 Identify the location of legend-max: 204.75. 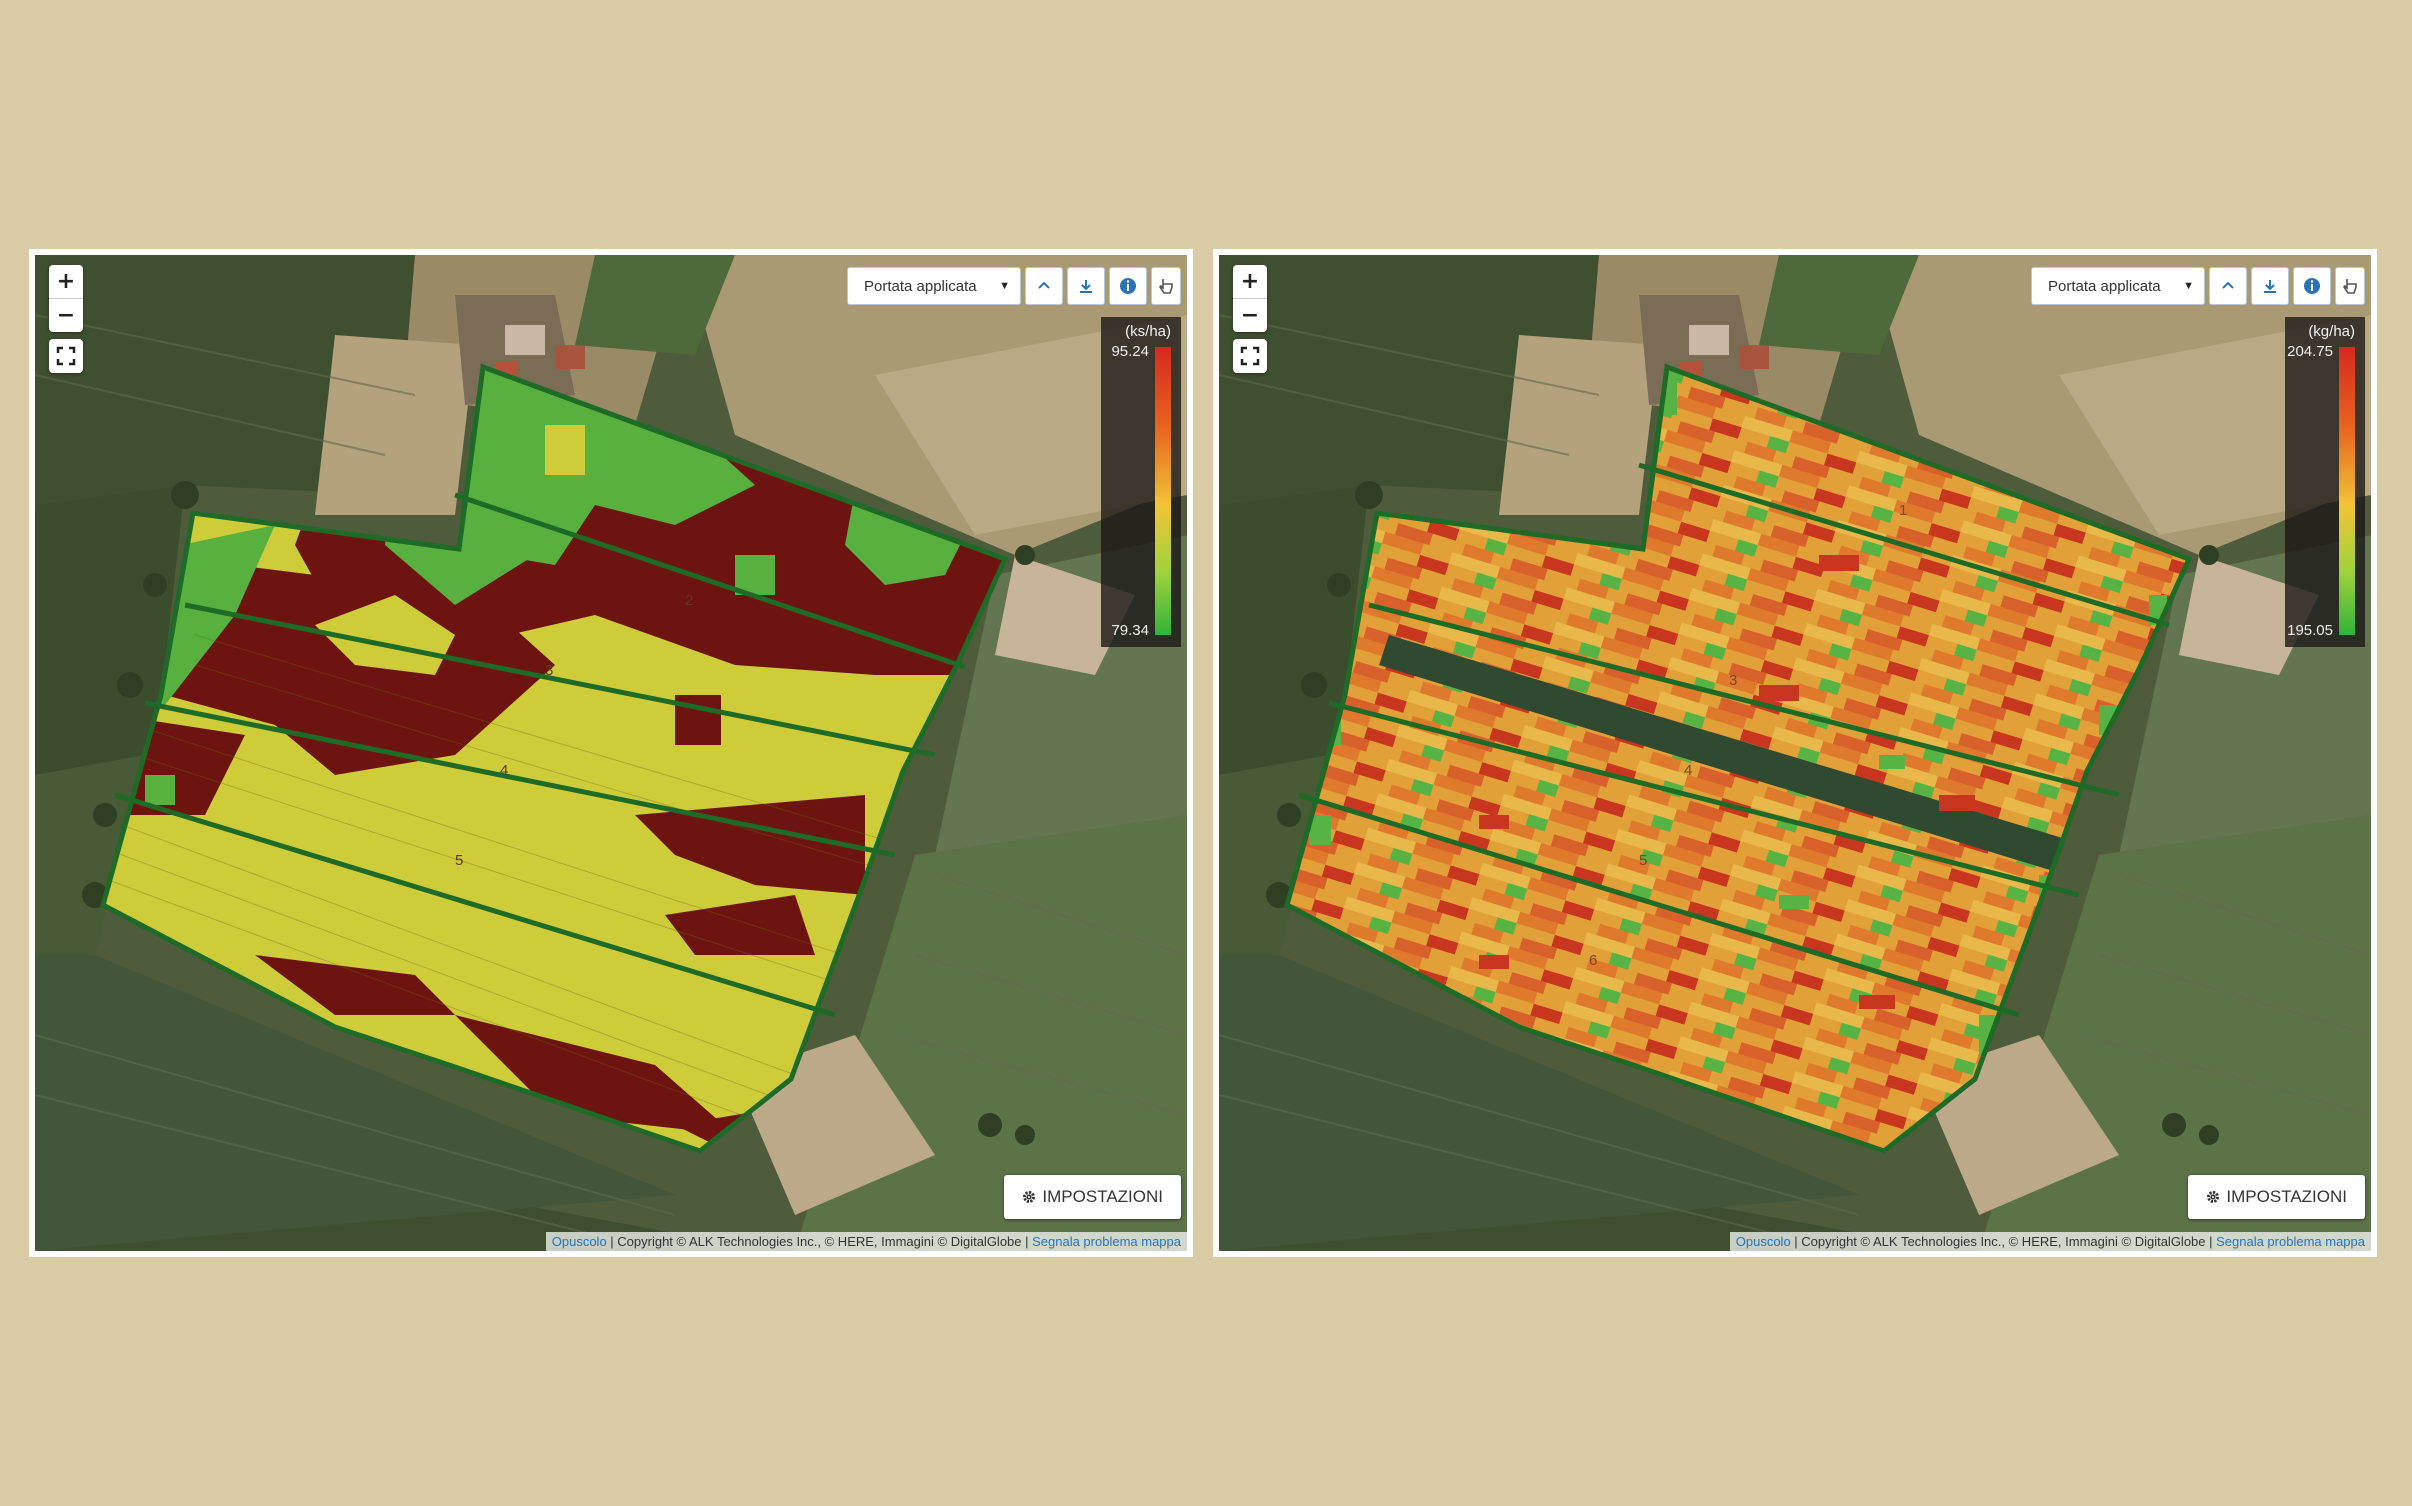
(2310, 351).